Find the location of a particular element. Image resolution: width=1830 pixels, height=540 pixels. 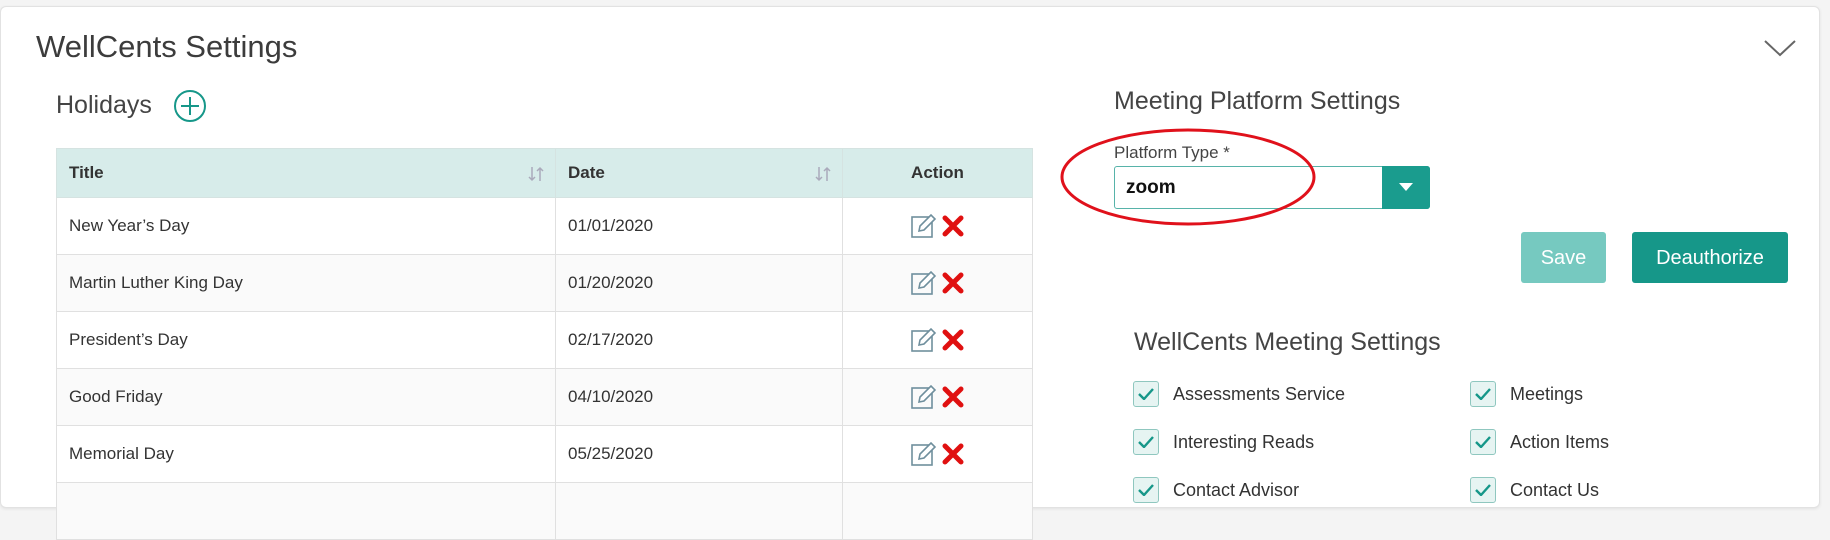

save-button: Save is located at coordinates (1563, 257).